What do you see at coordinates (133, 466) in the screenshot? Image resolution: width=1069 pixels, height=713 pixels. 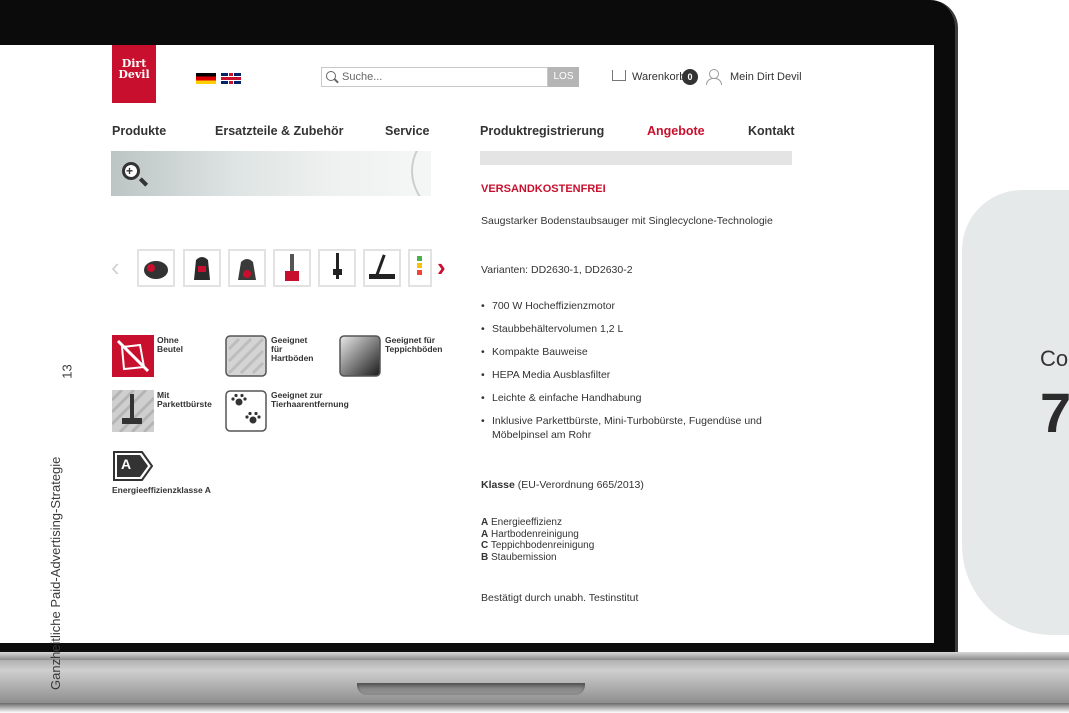 I see `energy-class-icon` at bounding box center [133, 466].